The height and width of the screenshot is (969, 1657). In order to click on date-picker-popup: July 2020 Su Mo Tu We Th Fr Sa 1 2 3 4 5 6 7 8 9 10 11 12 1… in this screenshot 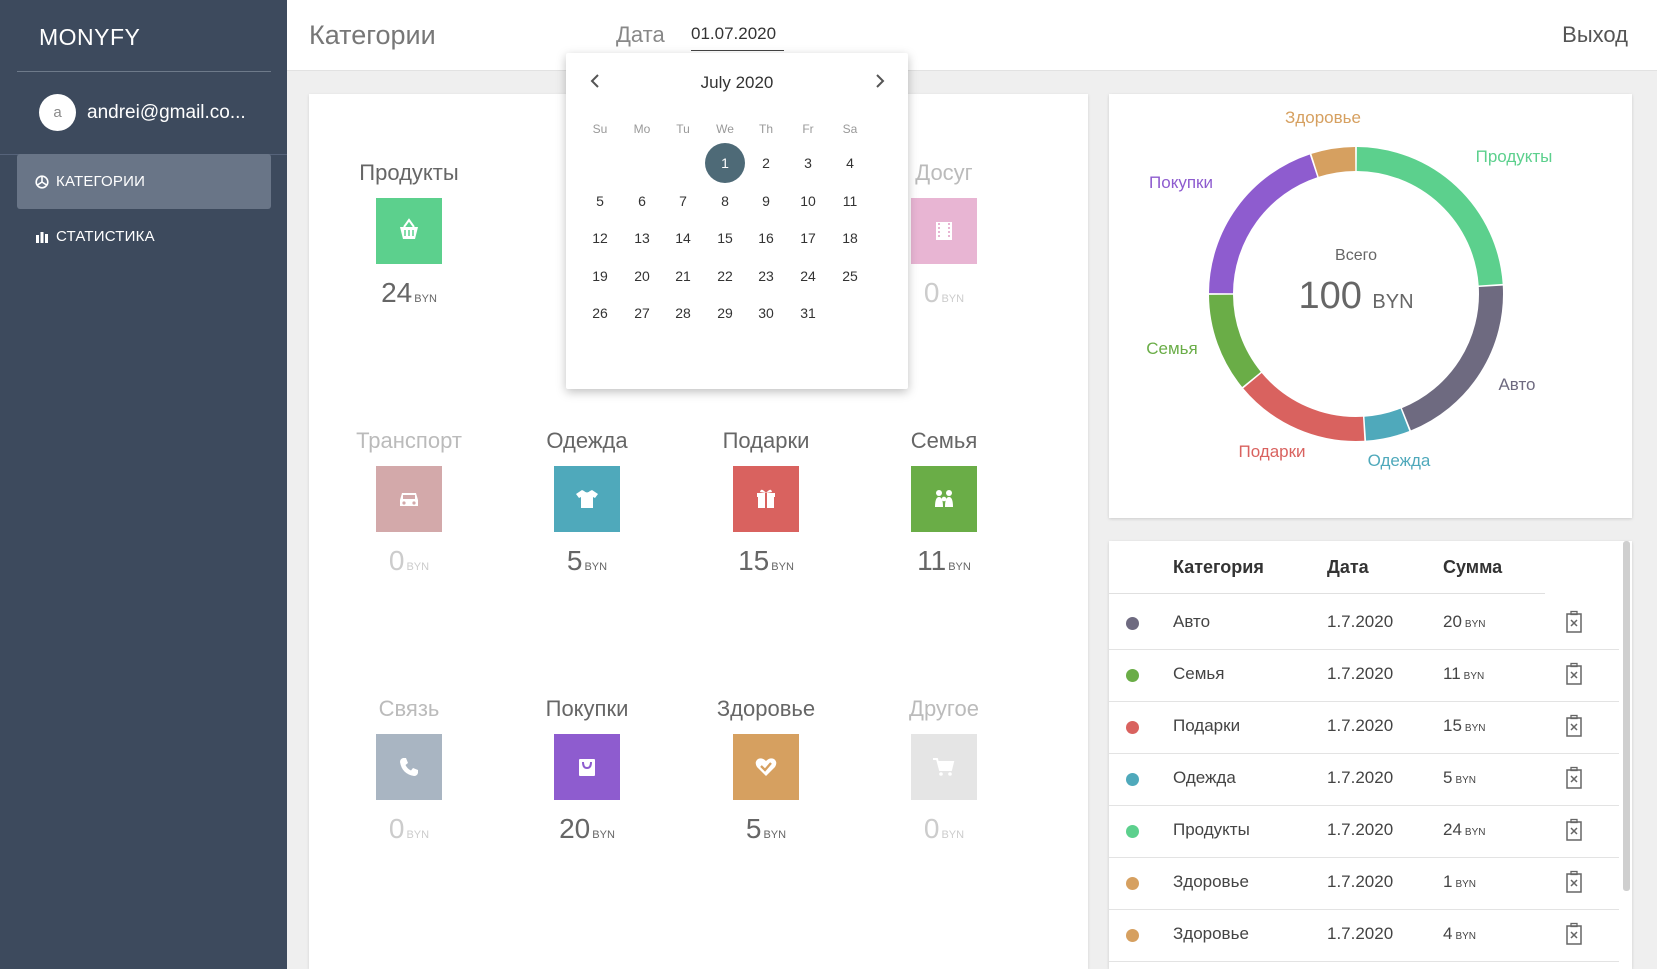, I will do `click(737, 221)`.